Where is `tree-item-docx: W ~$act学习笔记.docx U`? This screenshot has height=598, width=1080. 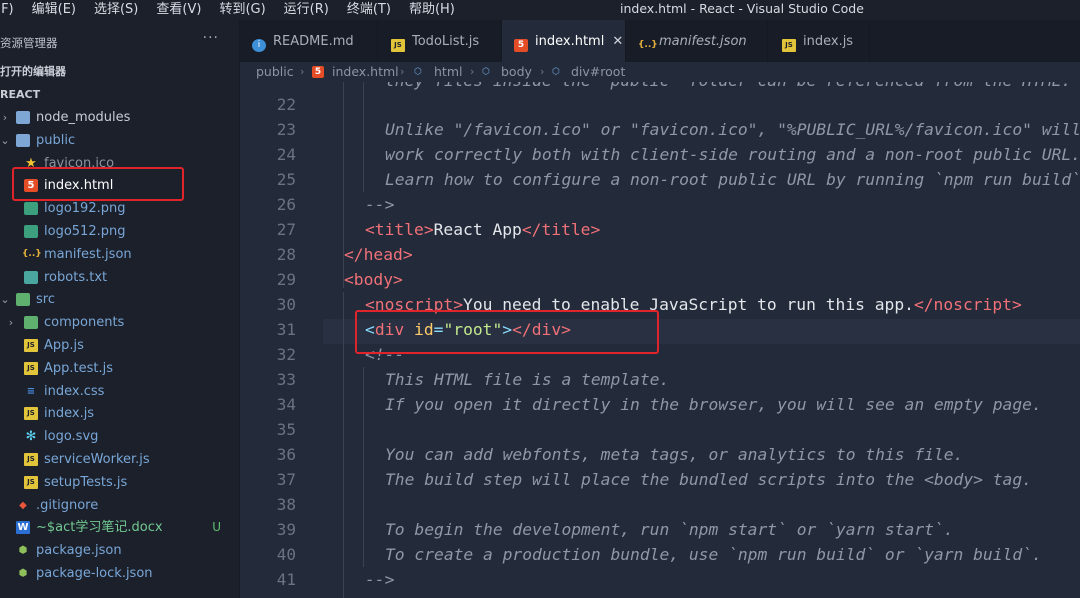 tree-item-docx: W ~$act学习笔记.docx U is located at coordinates (119, 527).